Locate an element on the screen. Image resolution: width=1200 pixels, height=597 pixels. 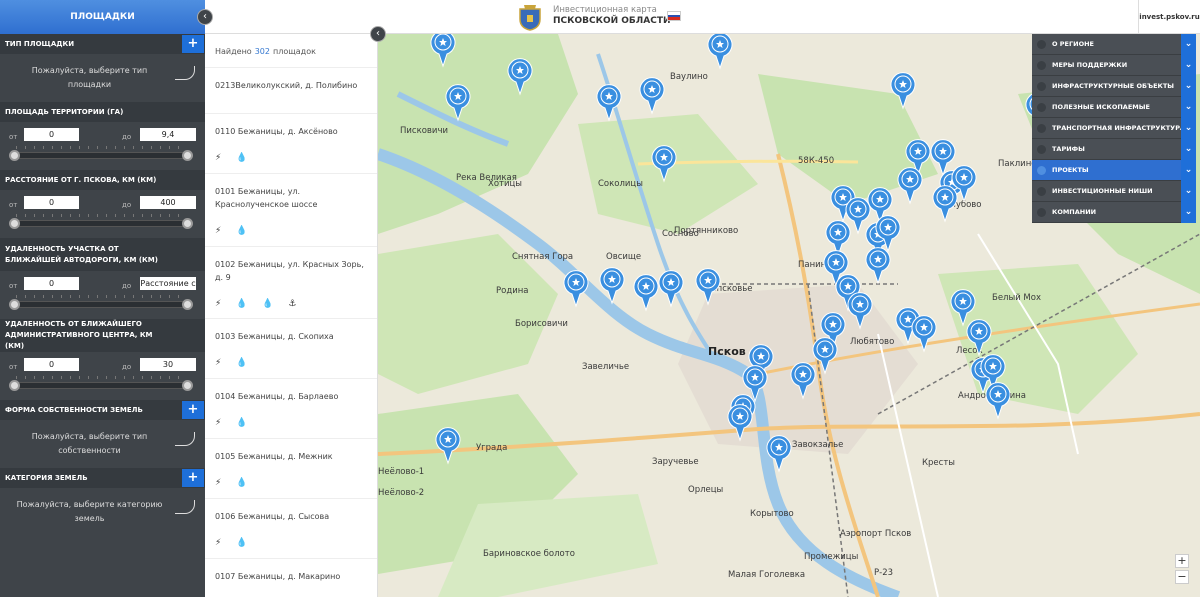
hint-text: Пожалуйста, выберите тип собственности is located at coordinates (89, 443).